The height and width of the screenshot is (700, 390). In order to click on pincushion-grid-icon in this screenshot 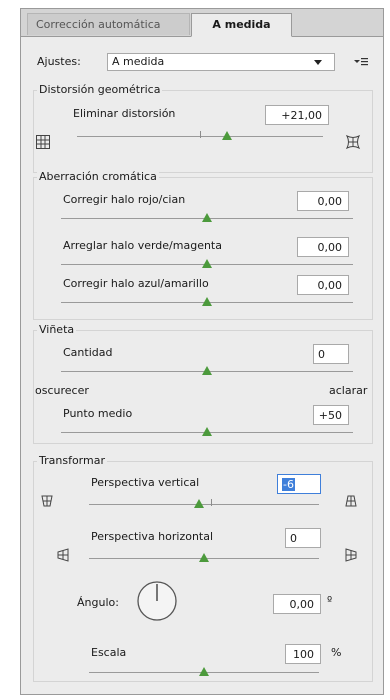, I will do `click(43, 142)`.